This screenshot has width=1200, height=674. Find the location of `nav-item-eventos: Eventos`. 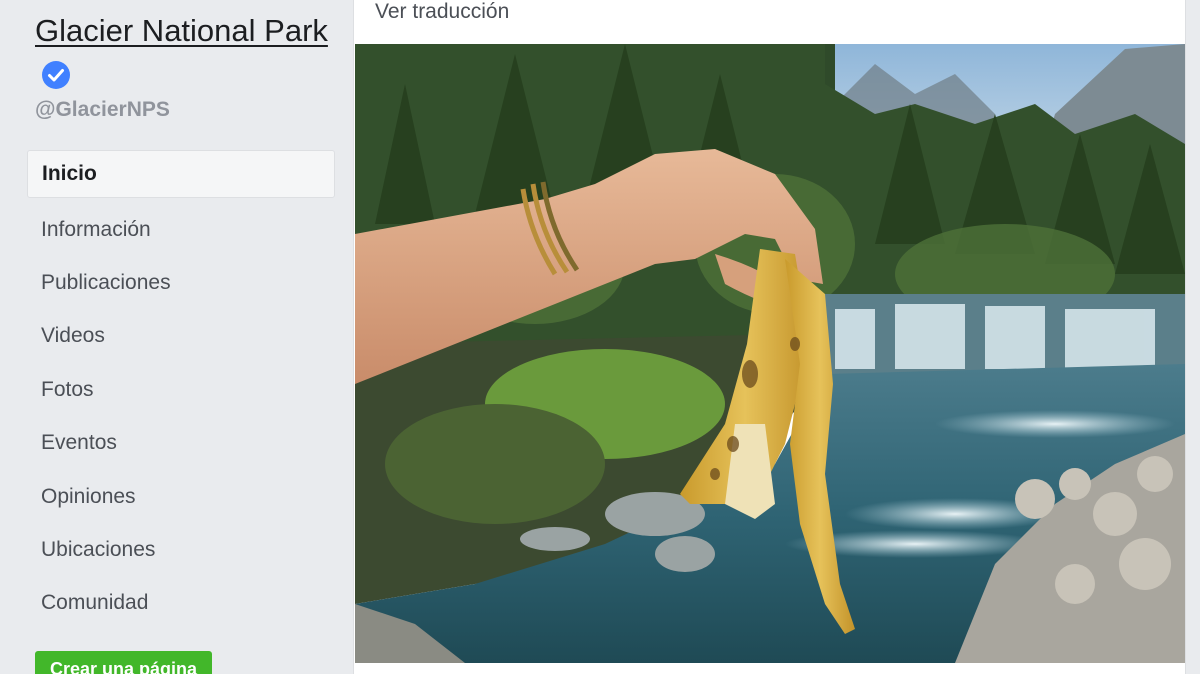

nav-item-eventos: Eventos is located at coordinates (181, 443).